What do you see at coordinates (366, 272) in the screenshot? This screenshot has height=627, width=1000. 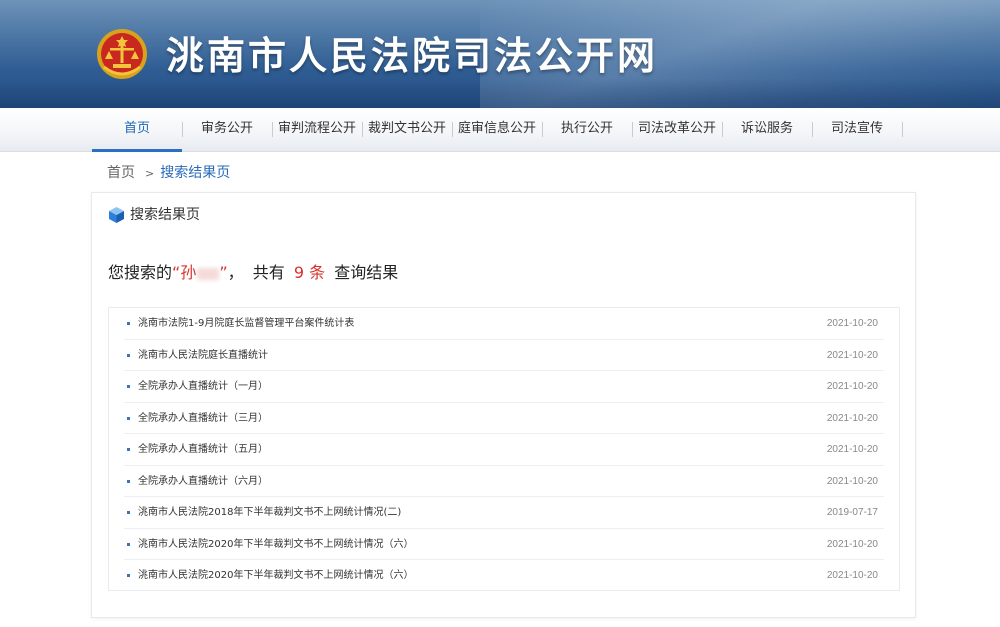 I see `summary-suffix: 查询结果` at bounding box center [366, 272].